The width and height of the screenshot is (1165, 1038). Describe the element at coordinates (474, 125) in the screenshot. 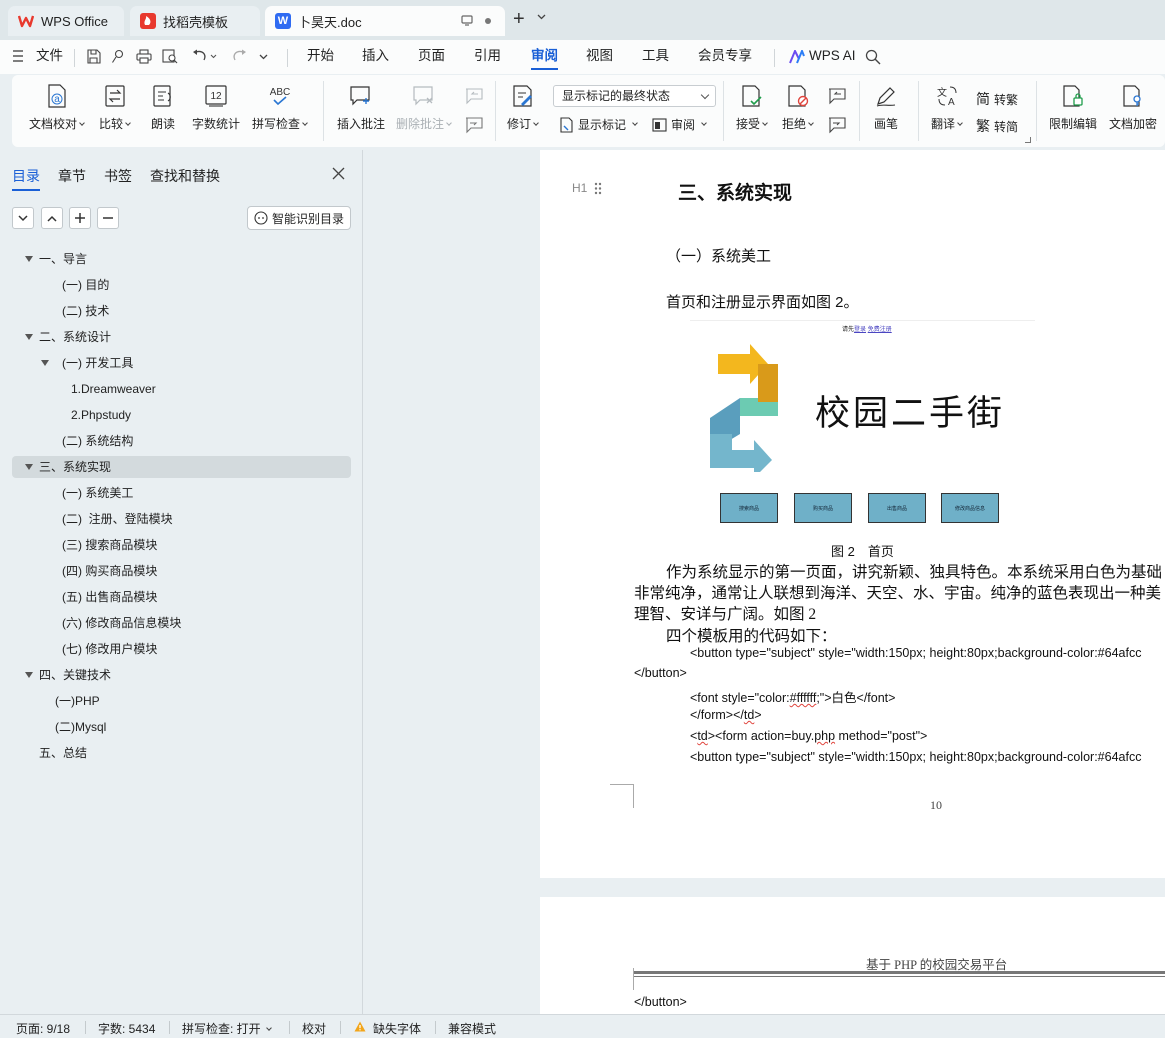

I see `next-comment-icon` at that location.